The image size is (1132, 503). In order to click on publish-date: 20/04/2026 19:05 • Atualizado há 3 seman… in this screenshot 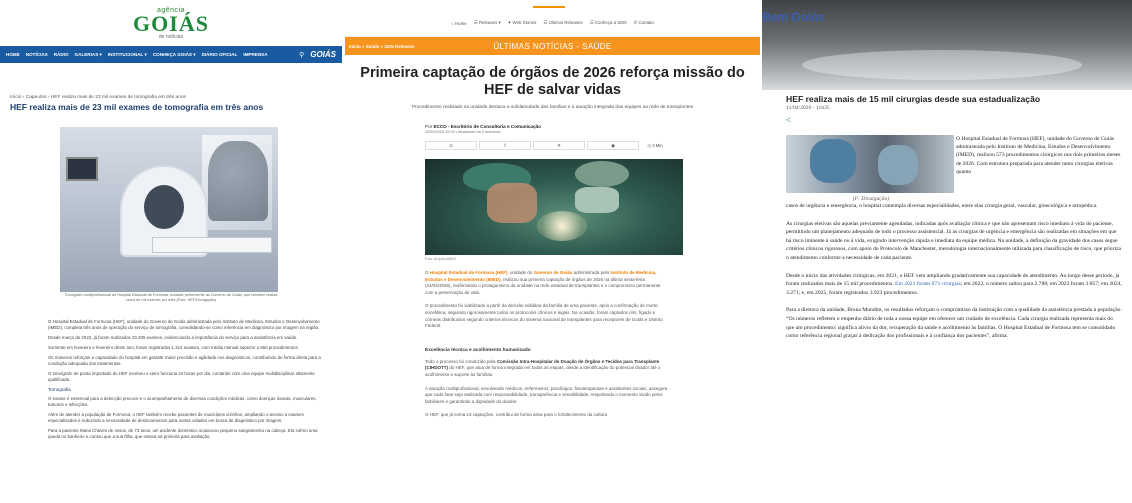, I will do `click(463, 132)`.